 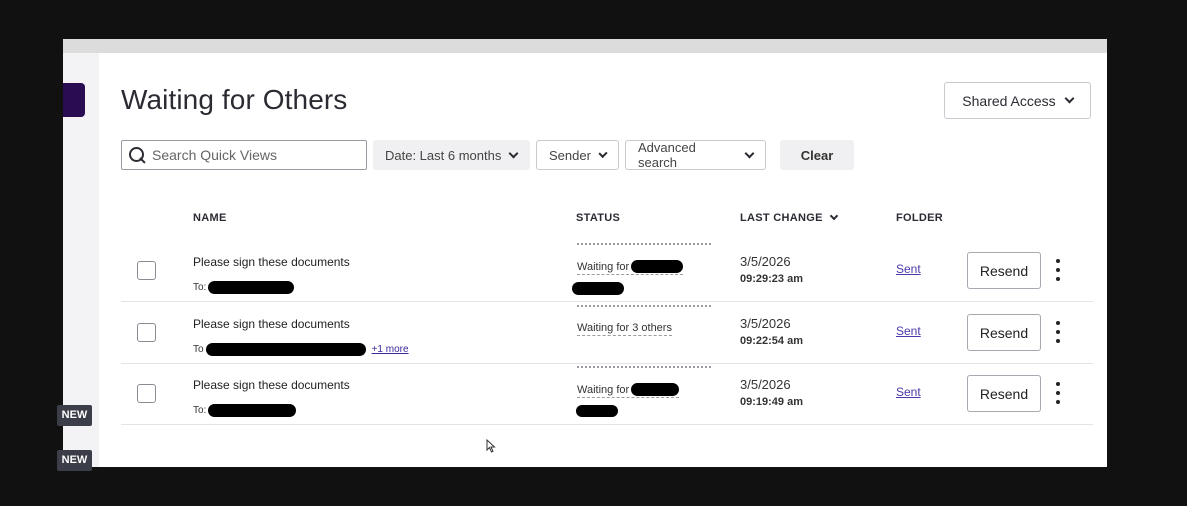 What do you see at coordinates (771, 341) in the screenshot?
I see `last-change-time: 09:22:54 am` at bounding box center [771, 341].